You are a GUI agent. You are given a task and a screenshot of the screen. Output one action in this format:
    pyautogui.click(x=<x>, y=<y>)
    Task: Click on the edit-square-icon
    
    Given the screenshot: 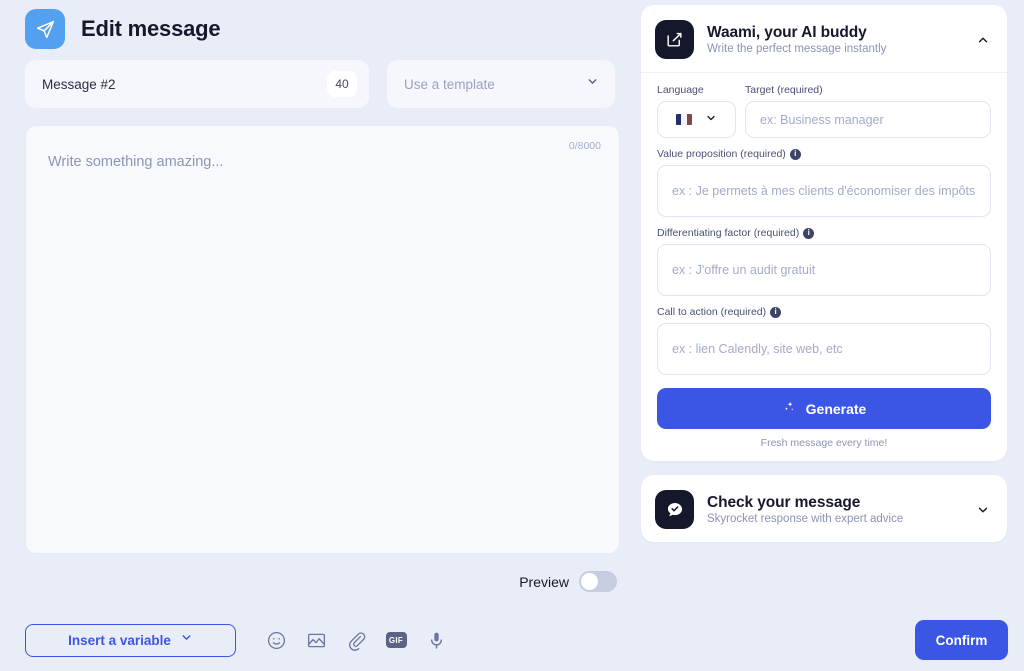 What is the action you would take?
    pyautogui.click(x=674, y=39)
    